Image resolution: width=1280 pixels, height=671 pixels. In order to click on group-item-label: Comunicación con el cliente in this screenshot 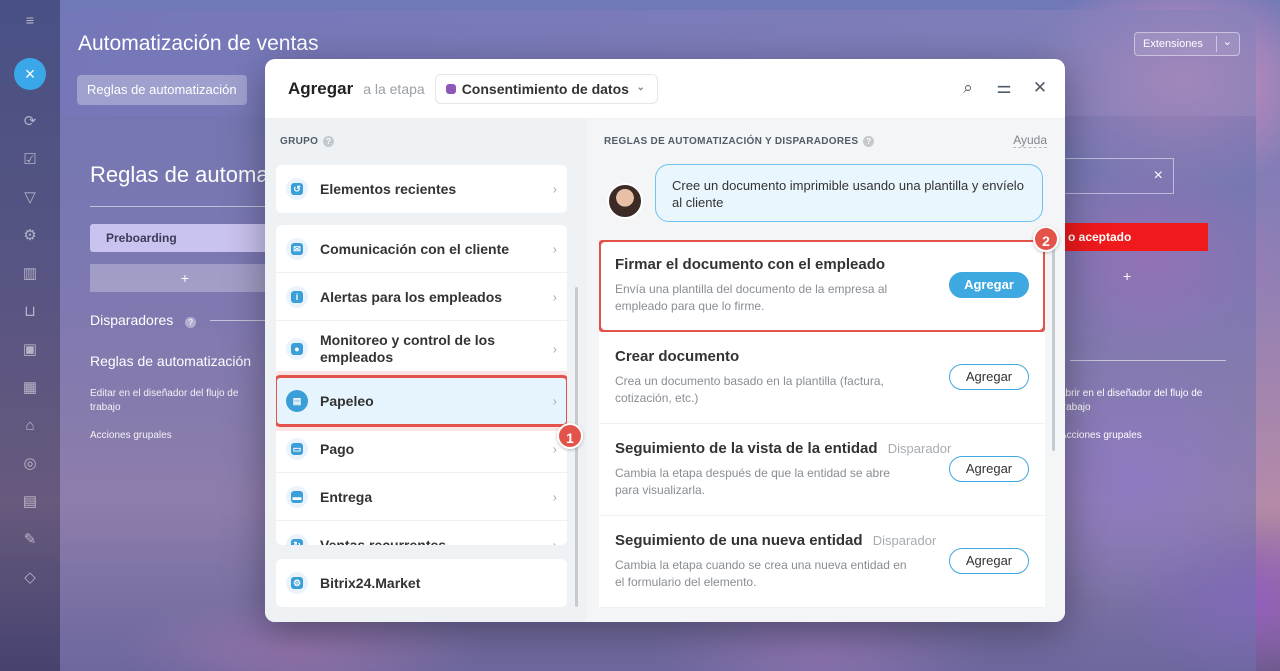, I will do `click(415, 248)`.